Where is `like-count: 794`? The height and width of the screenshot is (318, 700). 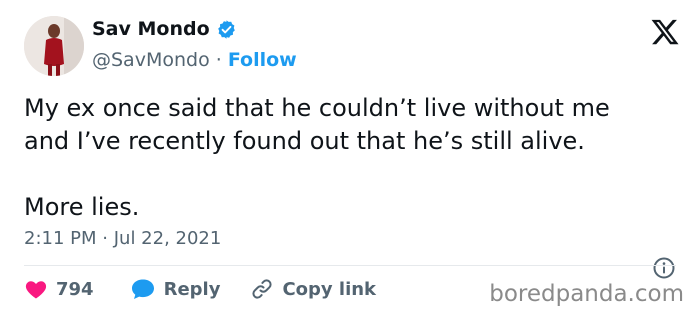 like-count: 794 is located at coordinates (75, 289).